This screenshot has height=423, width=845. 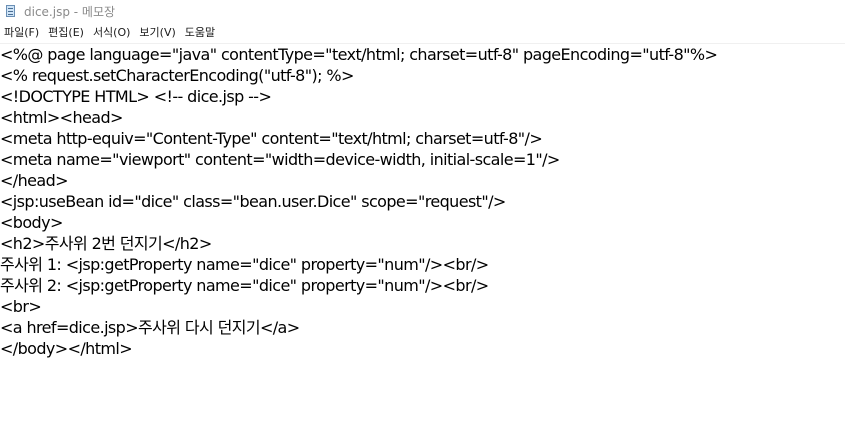 What do you see at coordinates (150, 327) in the screenshot?
I see `editor-line: <a href=dice.jsp>주사위 다시 던지기</a>` at bounding box center [150, 327].